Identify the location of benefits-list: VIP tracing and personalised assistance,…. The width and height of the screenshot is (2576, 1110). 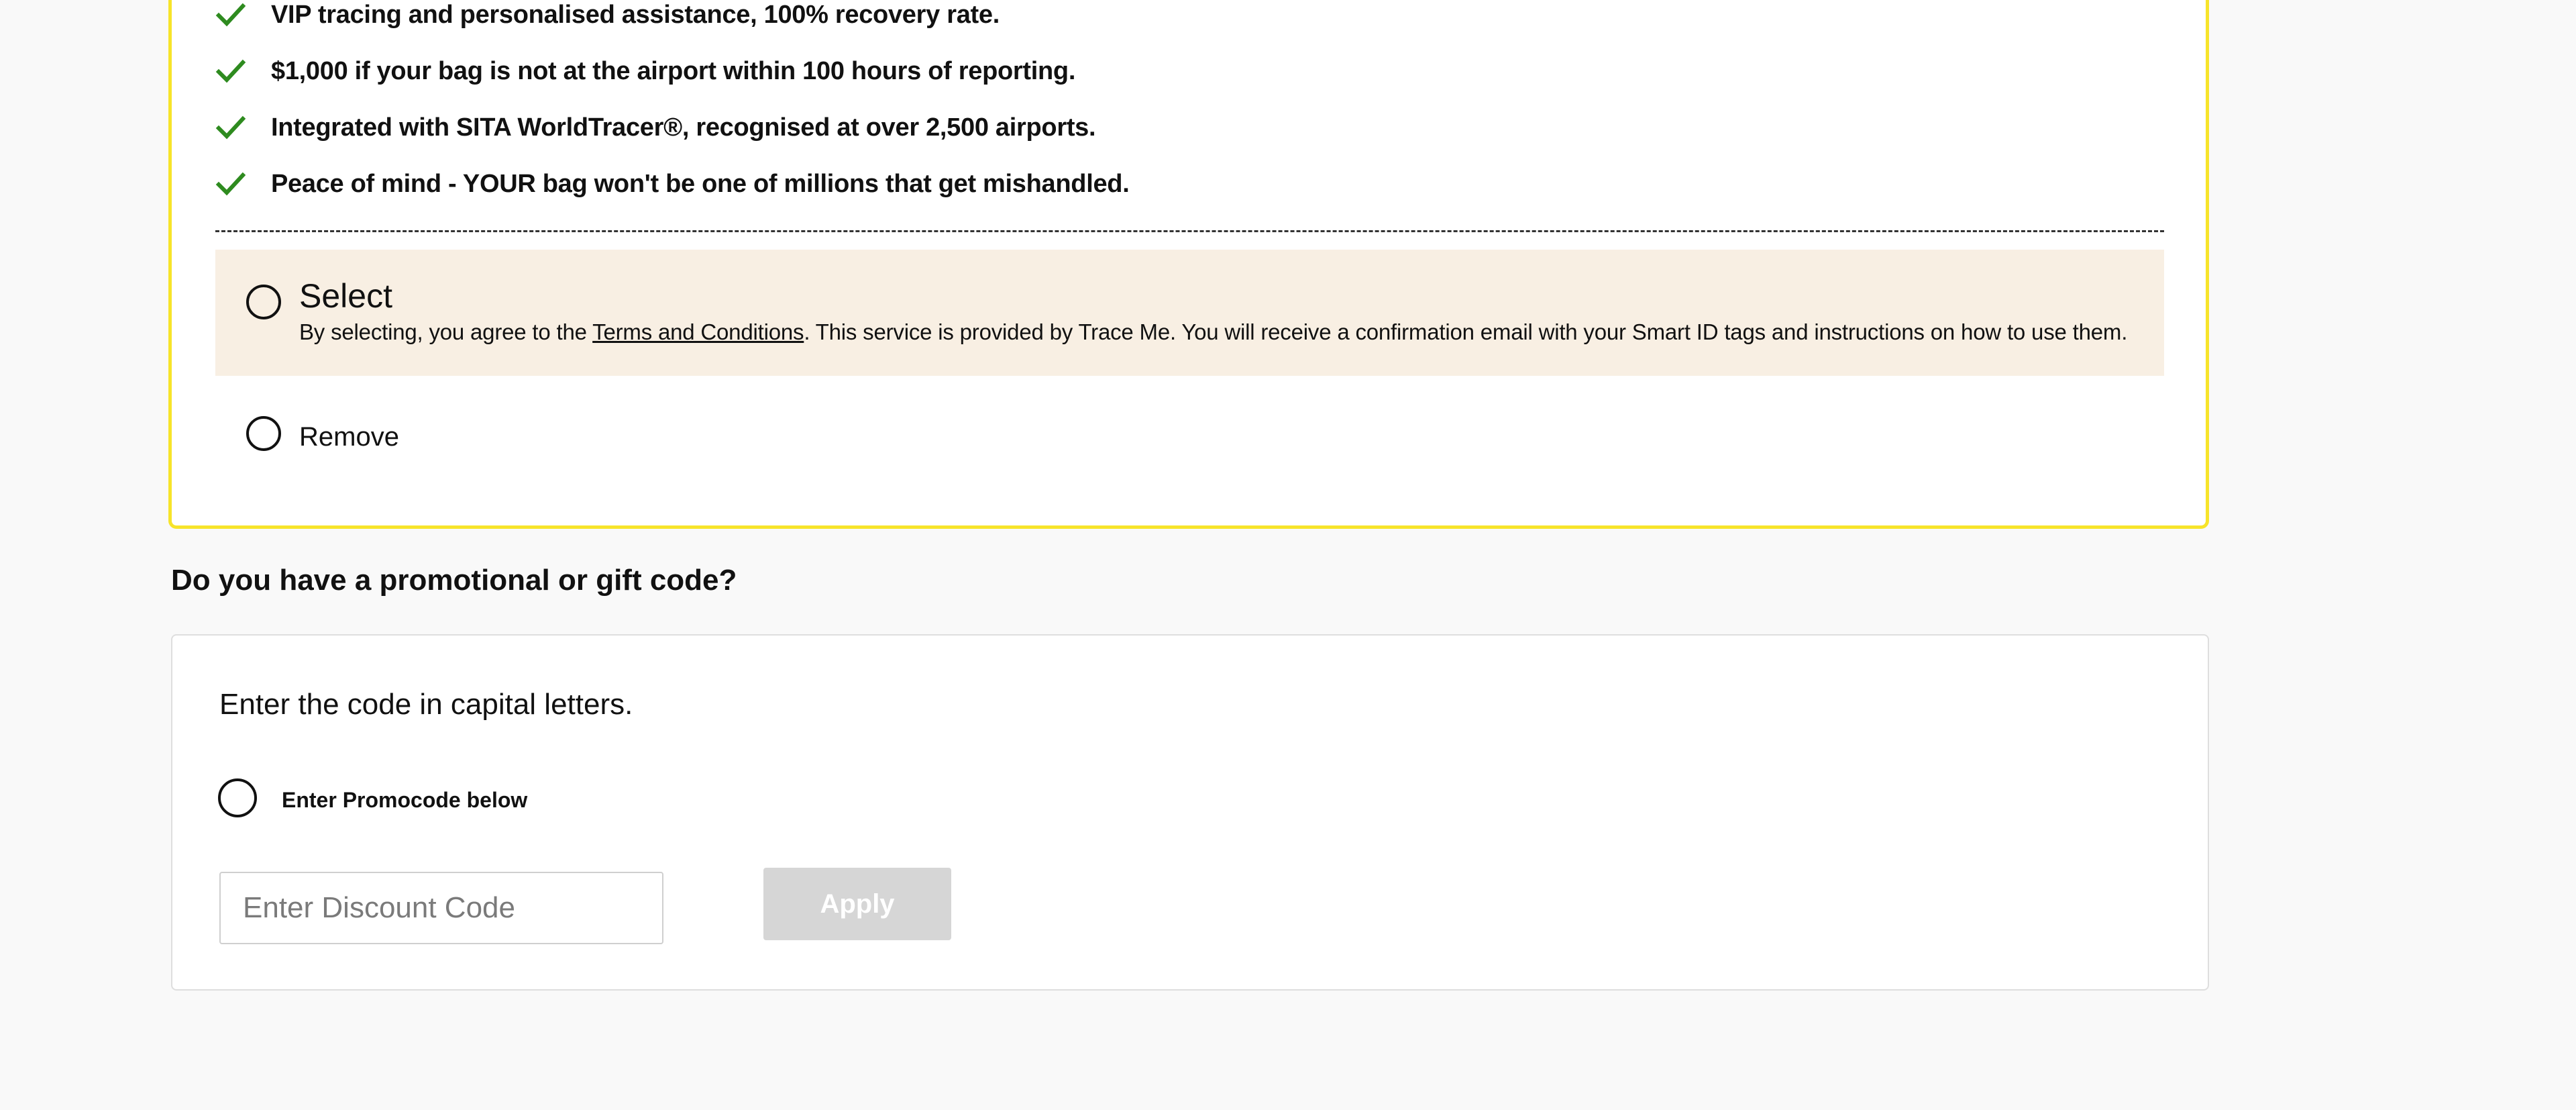
(672, 106).